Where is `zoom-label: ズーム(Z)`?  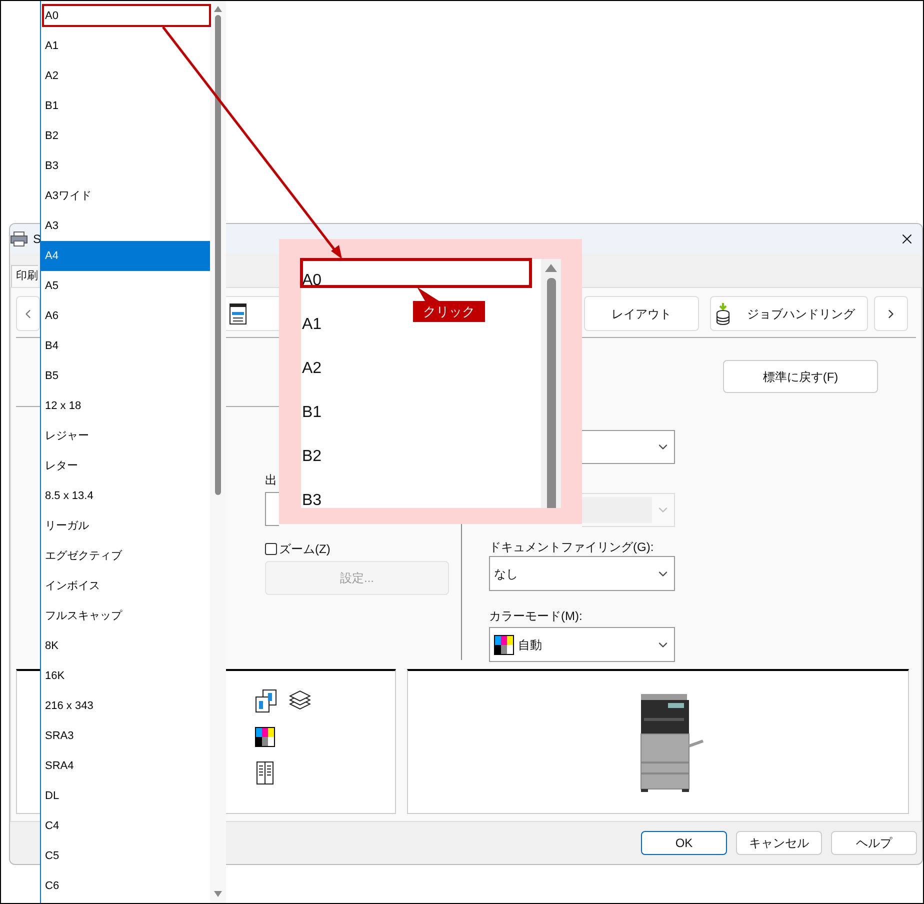 zoom-label: ズーム(Z) is located at coordinates (304, 549).